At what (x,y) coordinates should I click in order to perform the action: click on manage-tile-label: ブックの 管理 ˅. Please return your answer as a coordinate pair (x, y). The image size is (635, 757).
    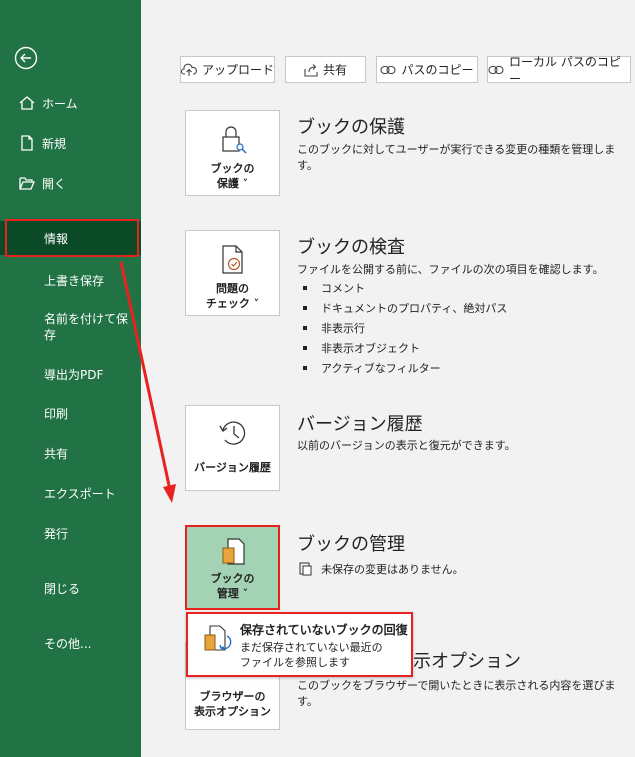
    Looking at the image, I should click on (232, 586).